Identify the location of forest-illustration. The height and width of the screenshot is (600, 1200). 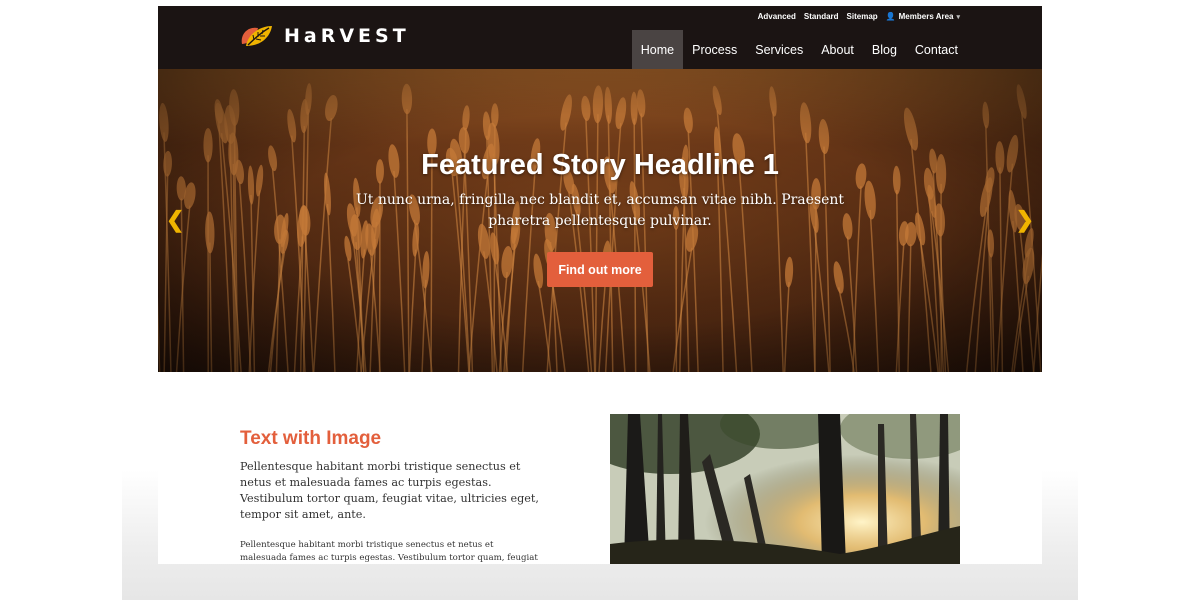
(785, 489).